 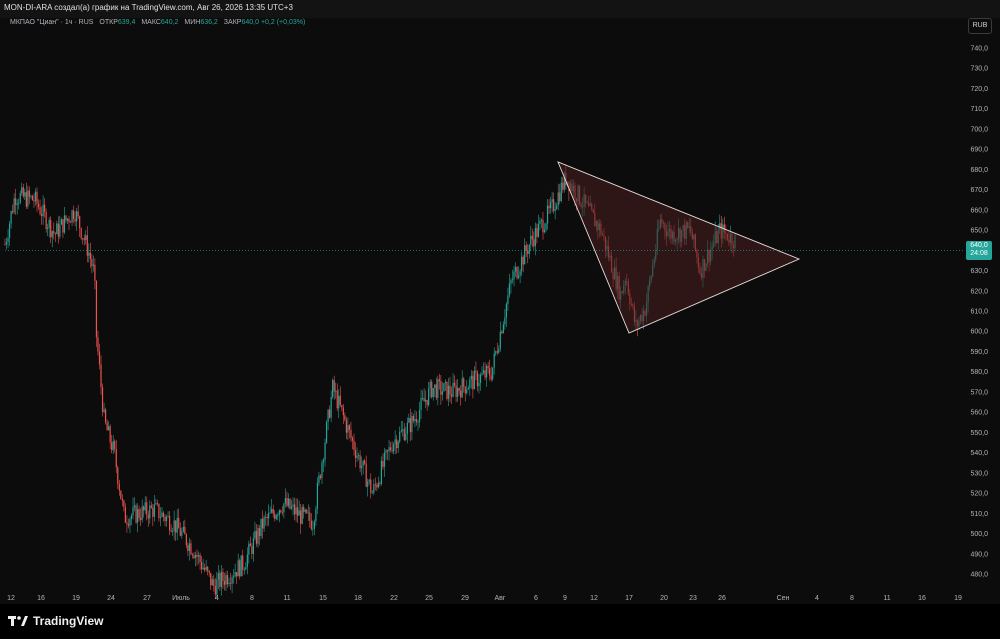 I want to click on tradingview-logo: TradingView, so click(x=55, y=621).